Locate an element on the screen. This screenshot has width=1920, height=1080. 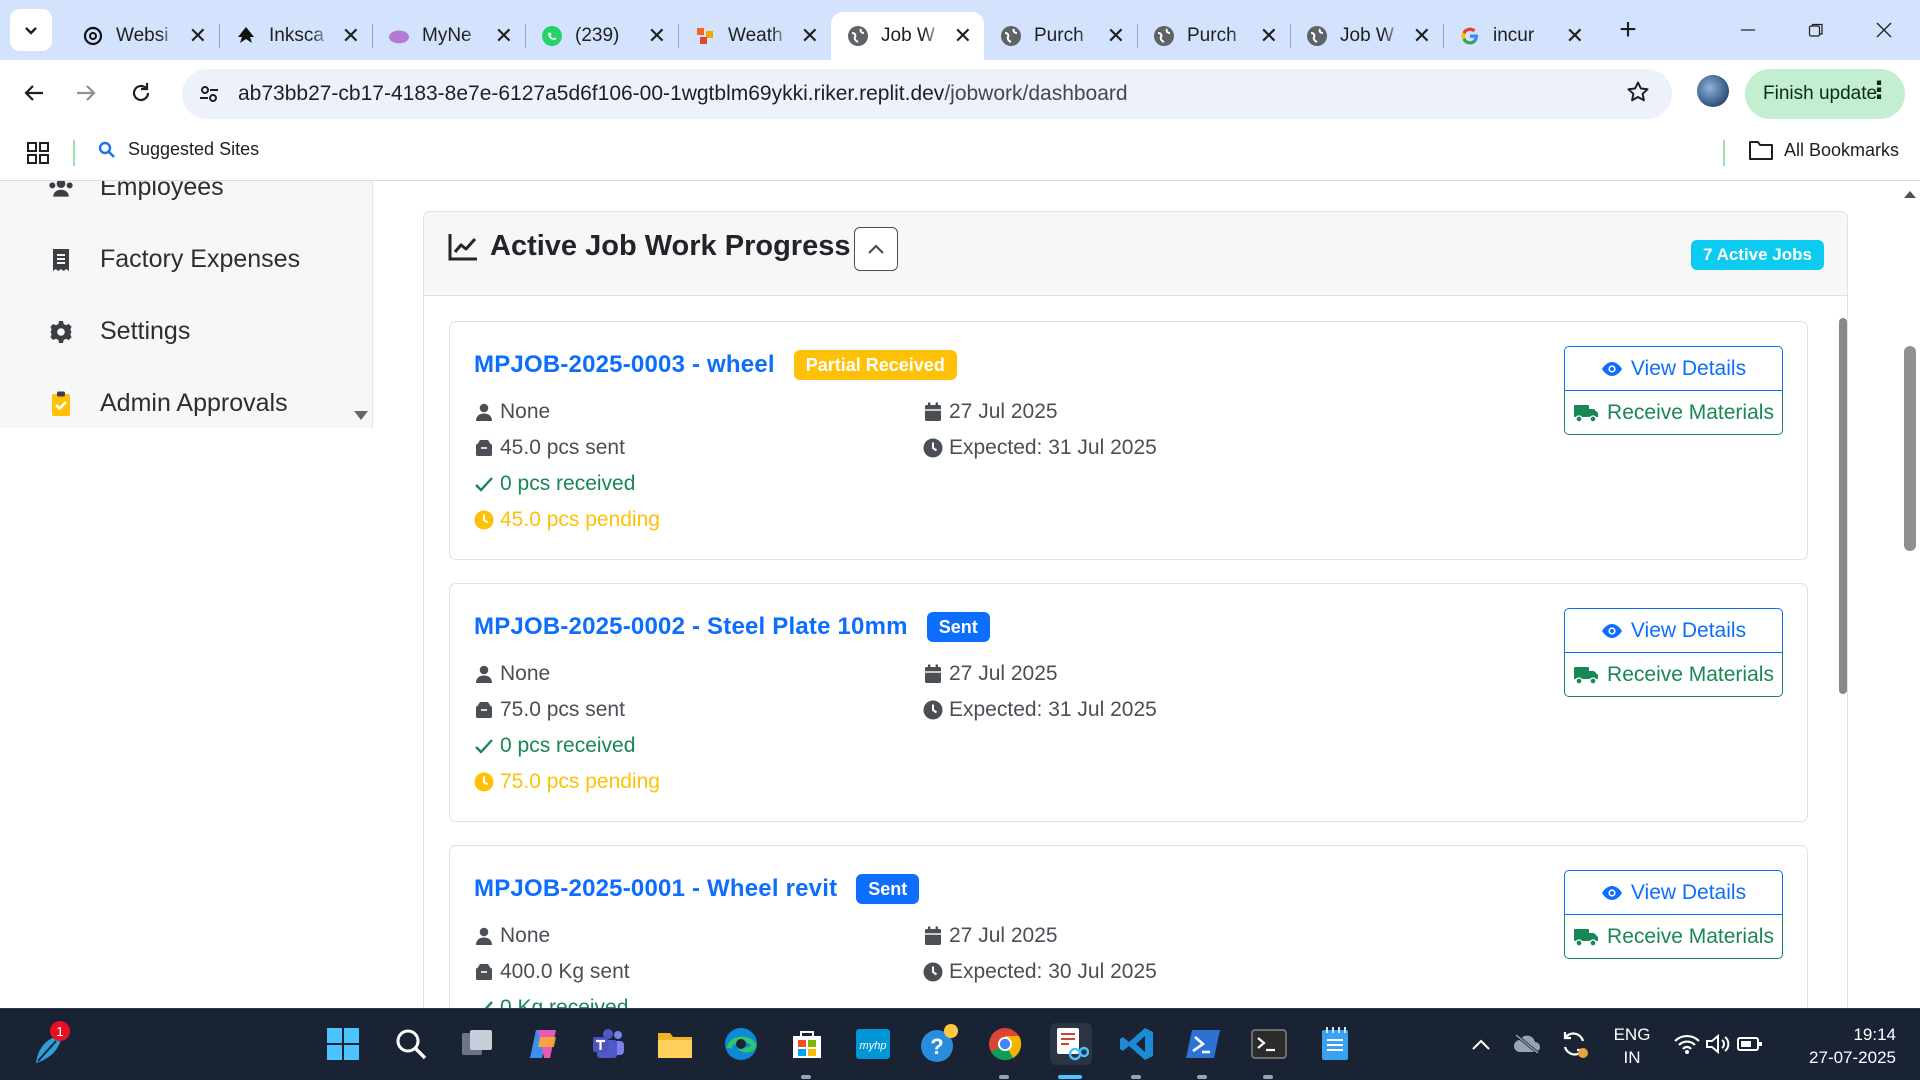
terminal-icon is located at coordinates (1269, 1044).